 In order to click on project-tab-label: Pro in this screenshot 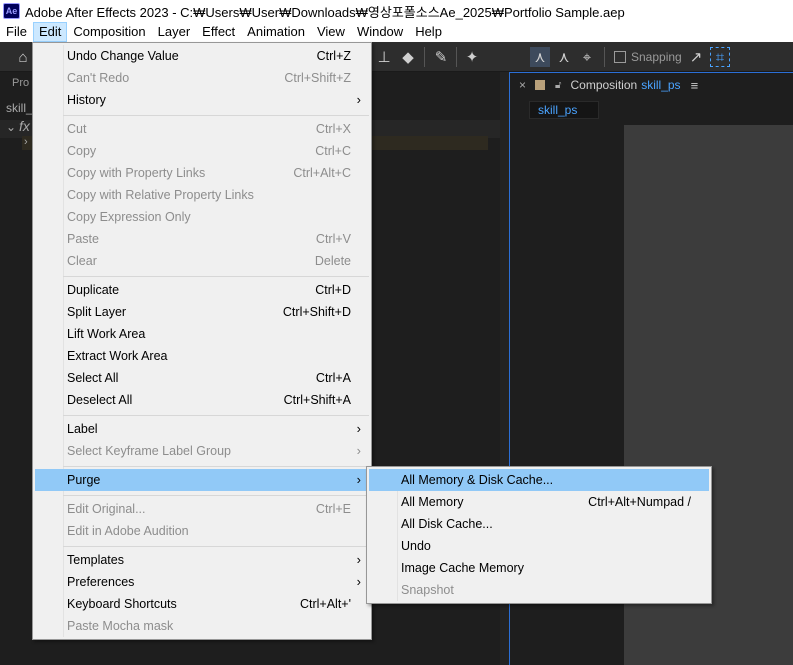, I will do `click(20, 83)`.